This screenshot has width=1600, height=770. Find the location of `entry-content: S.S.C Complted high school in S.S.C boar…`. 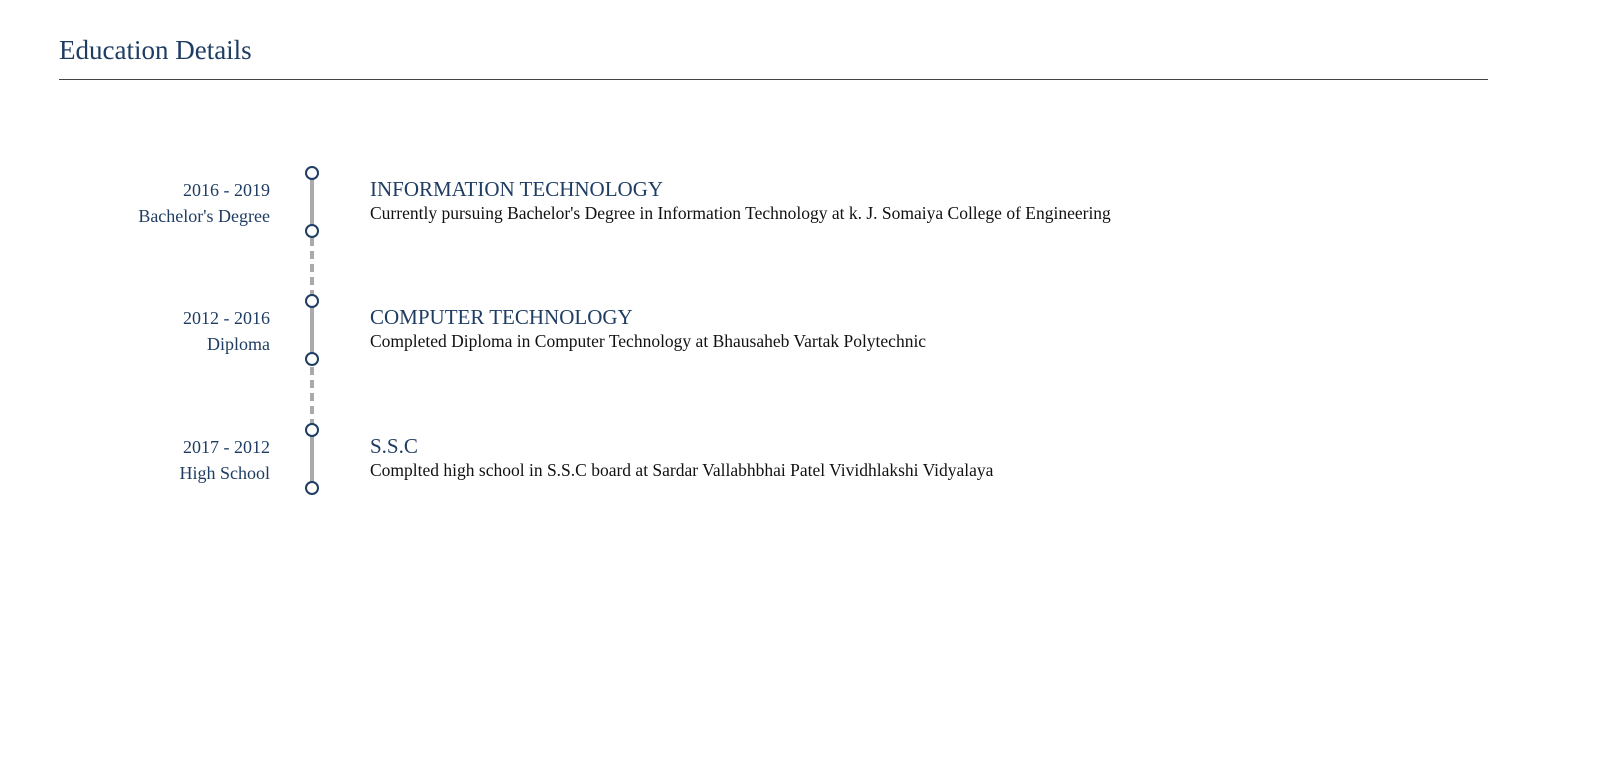

entry-content: S.S.C Complted high school in S.S.C boar… is located at coordinates (681, 458).